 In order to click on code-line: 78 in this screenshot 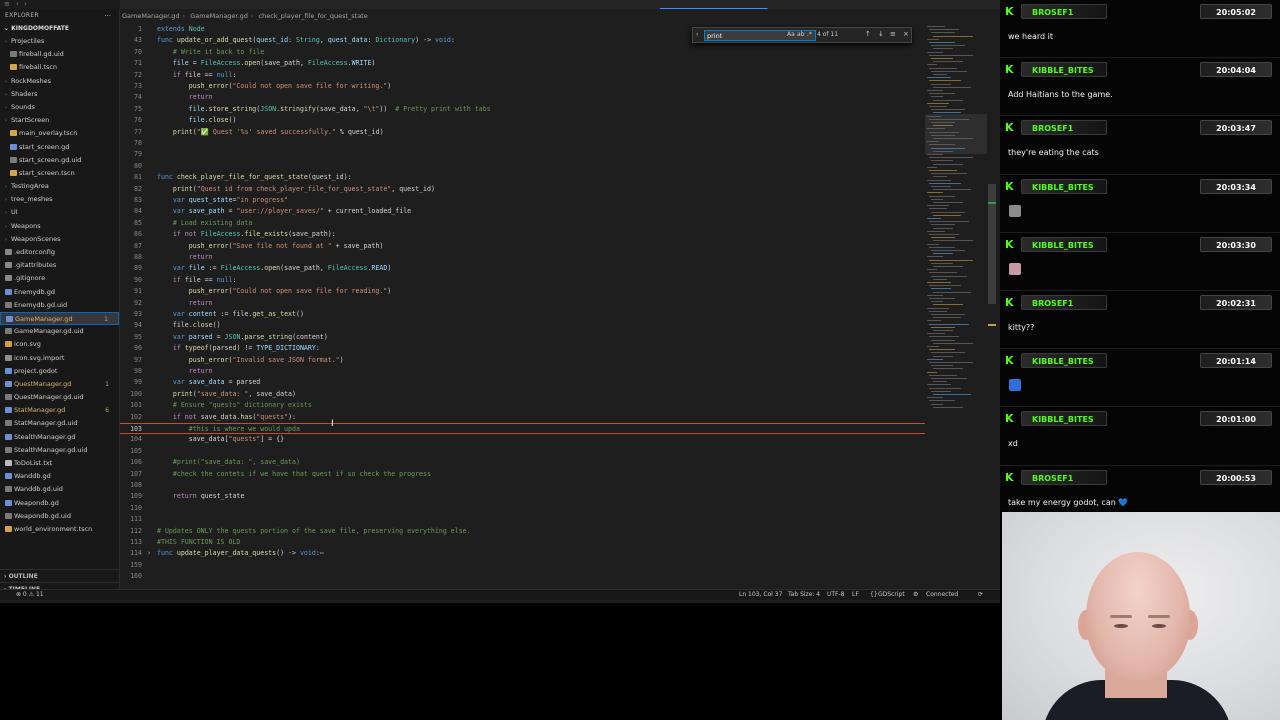, I will do `click(522, 143)`.